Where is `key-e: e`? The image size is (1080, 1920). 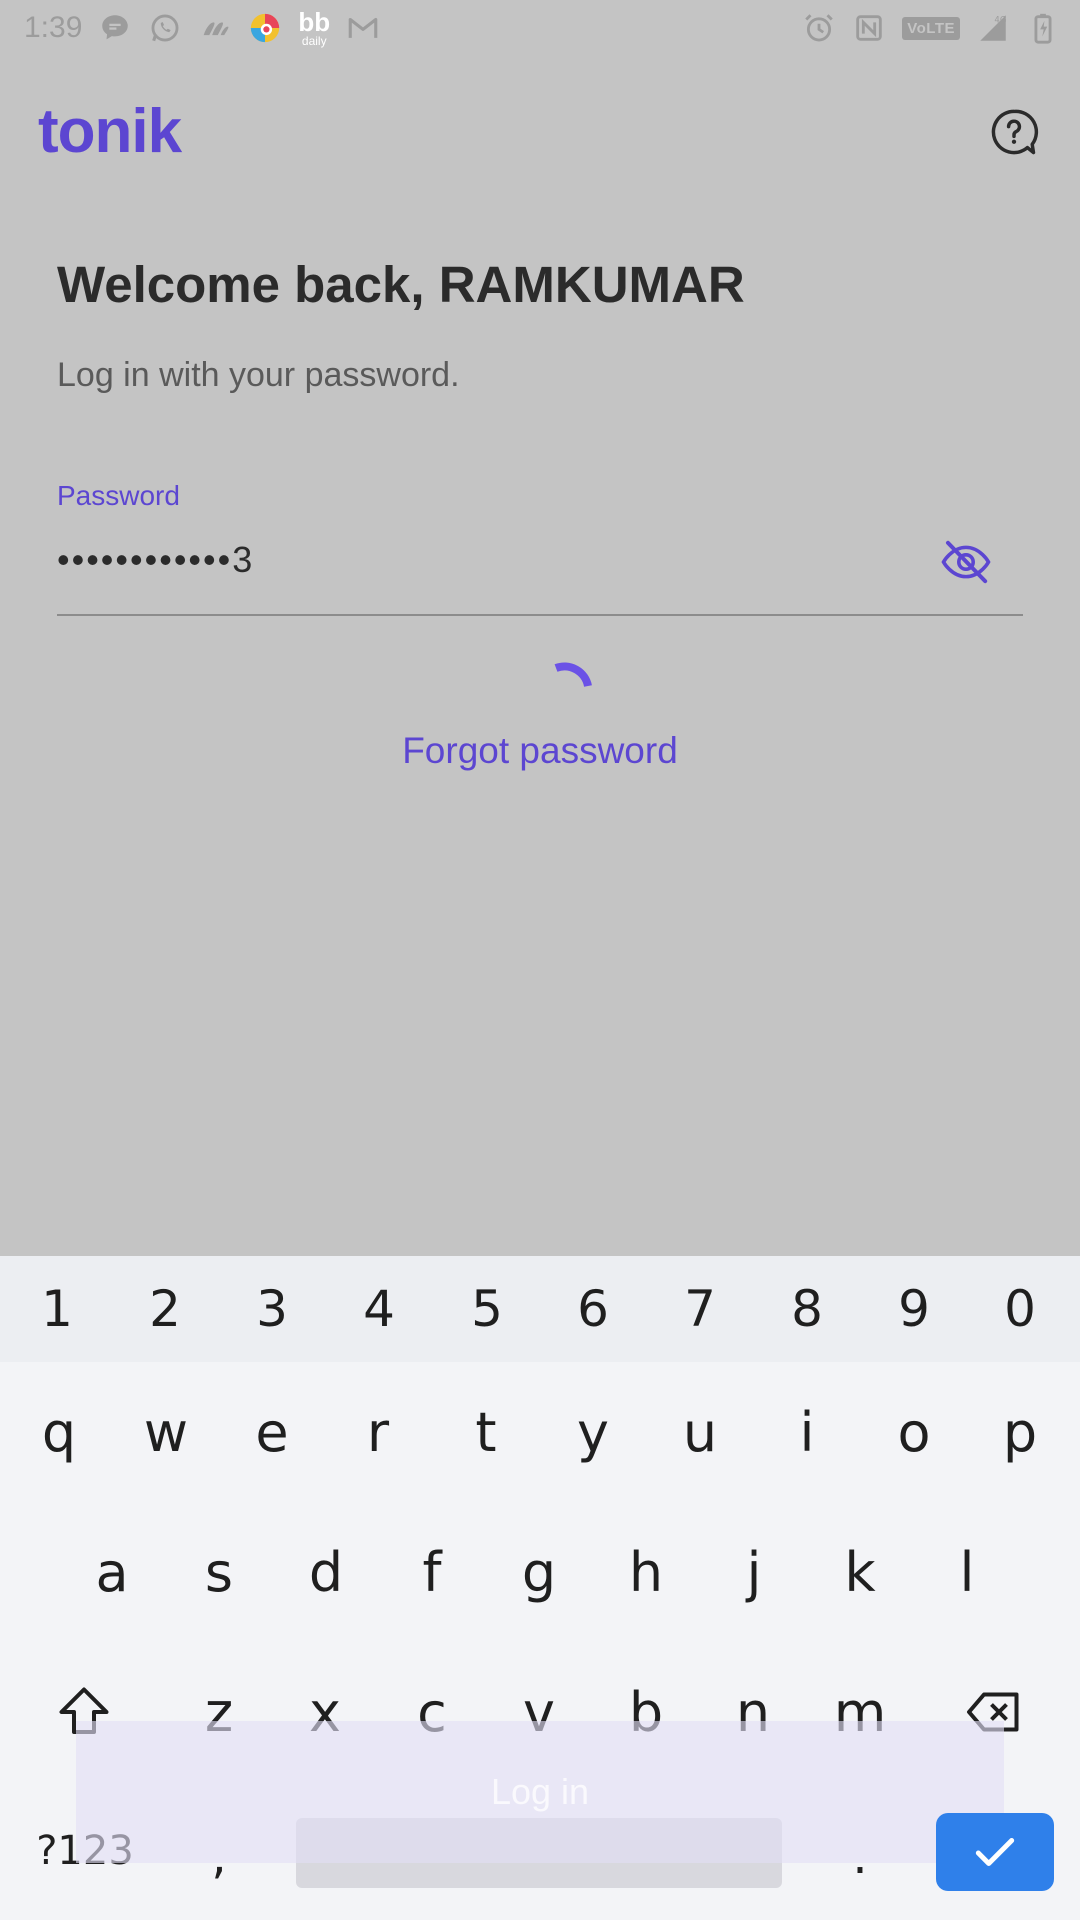 key-e: e is located at coordinates (272, 1432).